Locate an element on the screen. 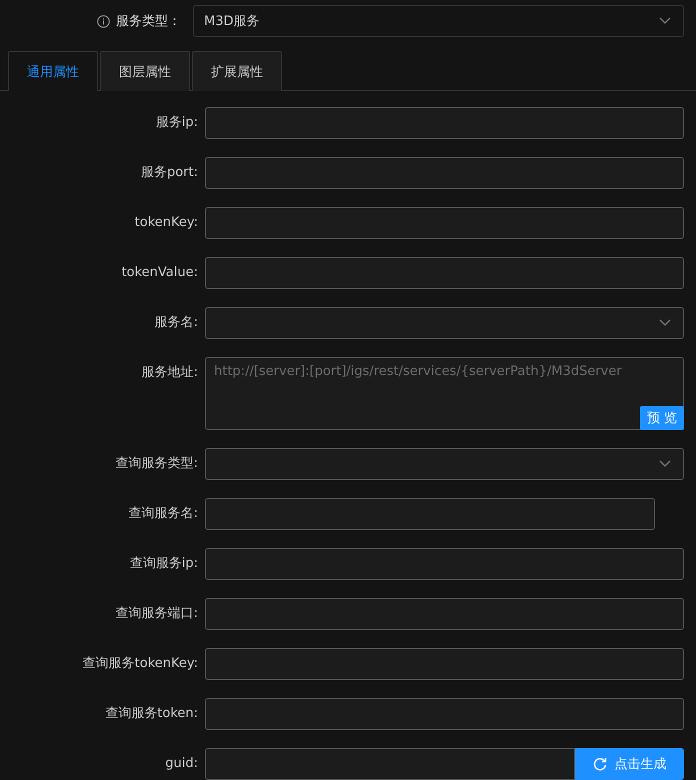 The image size is (696, 780). field-label: 服务ip: is located at coordinates (176, 123).